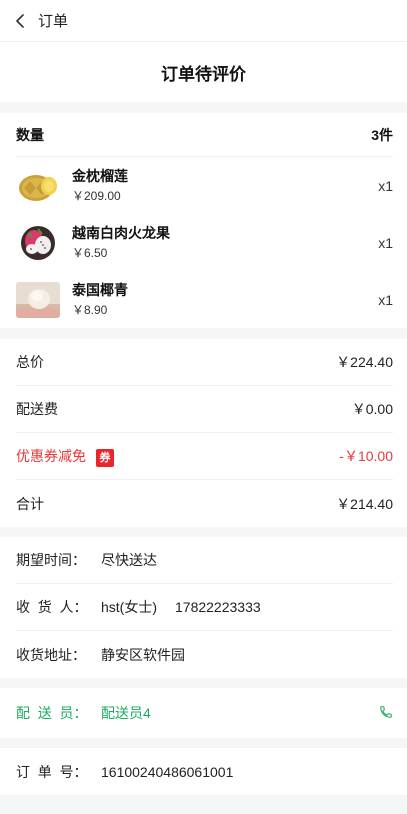 The width and height of the screenshot is (407, 814). I want to click on order-number-row: 订 单 号： 16100240486061001, so click(204, 771).